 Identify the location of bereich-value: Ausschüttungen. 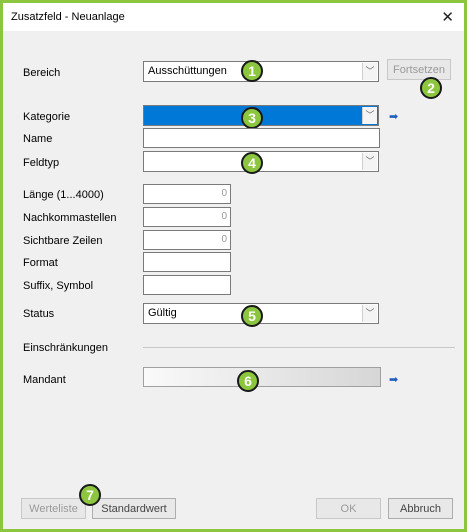
(187, 71).